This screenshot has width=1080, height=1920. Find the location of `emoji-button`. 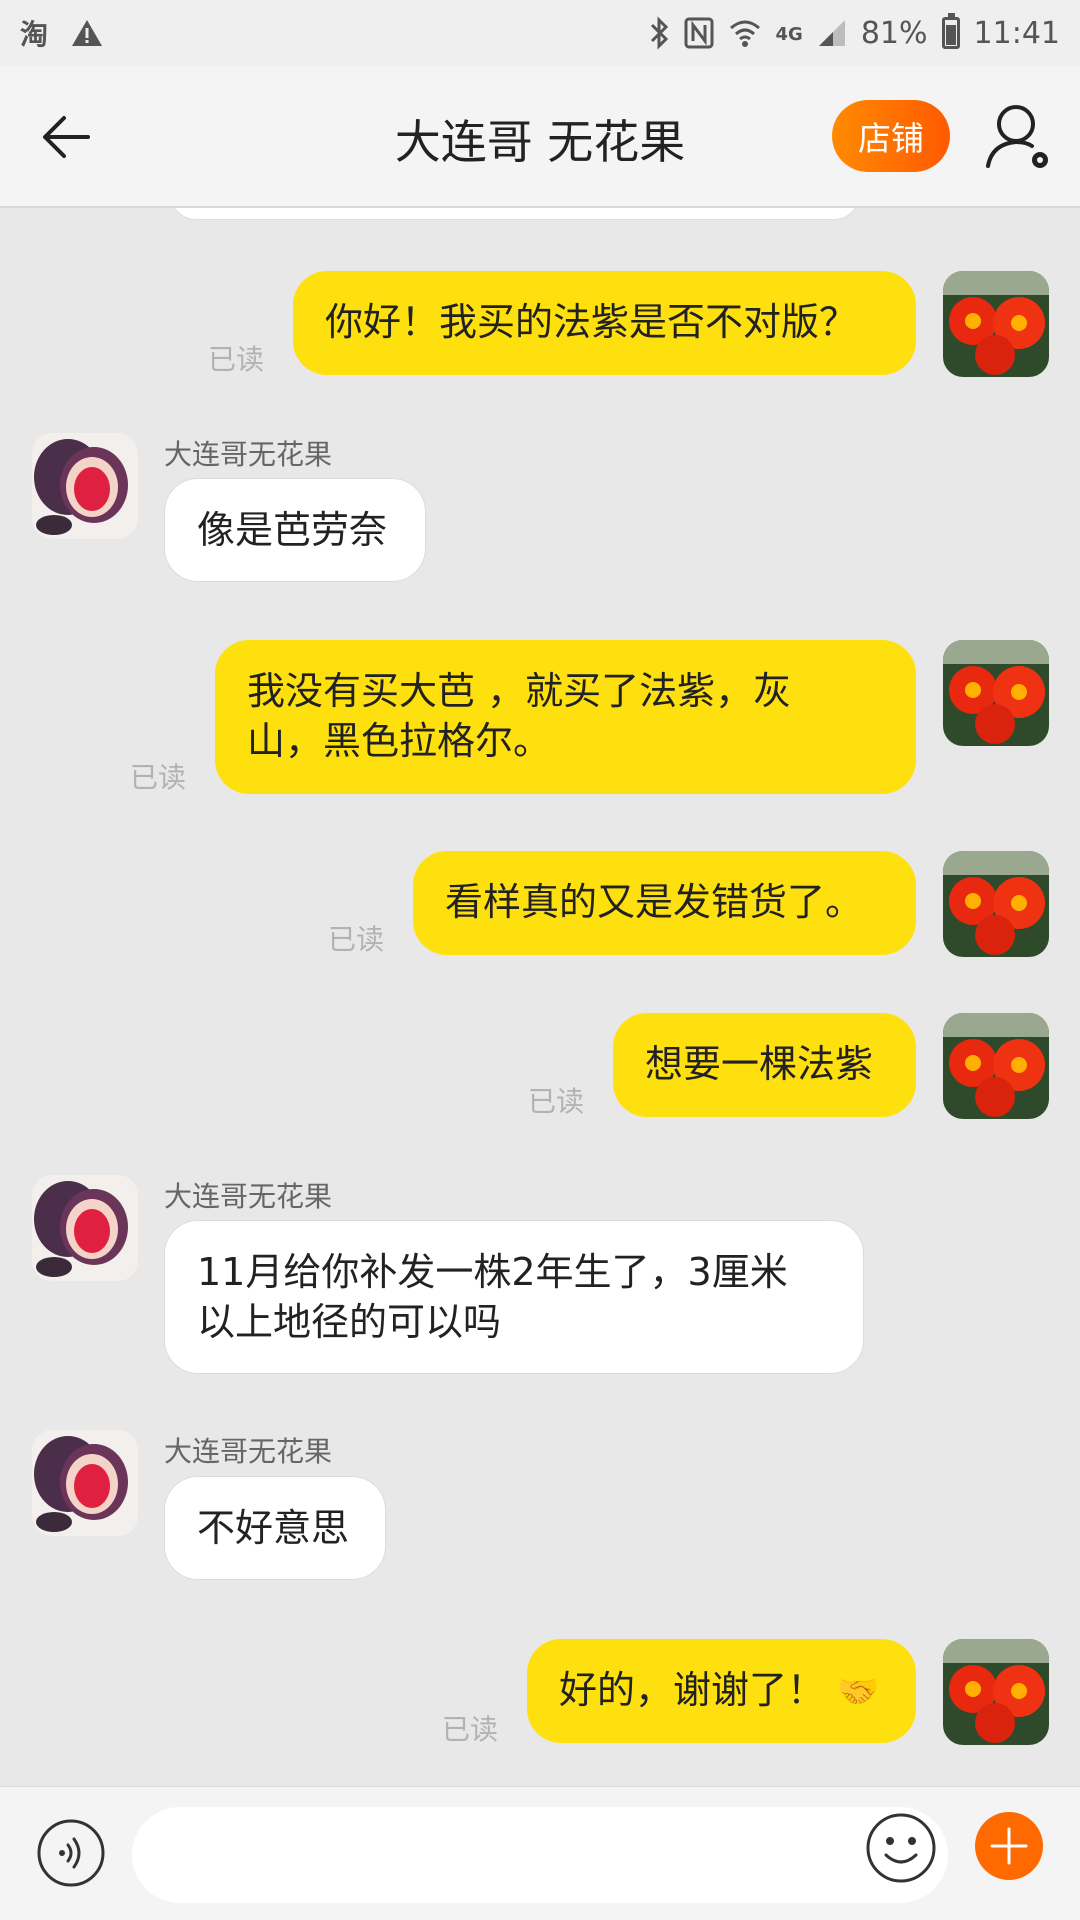

emoji-button is located at coordinates (901, 1848).